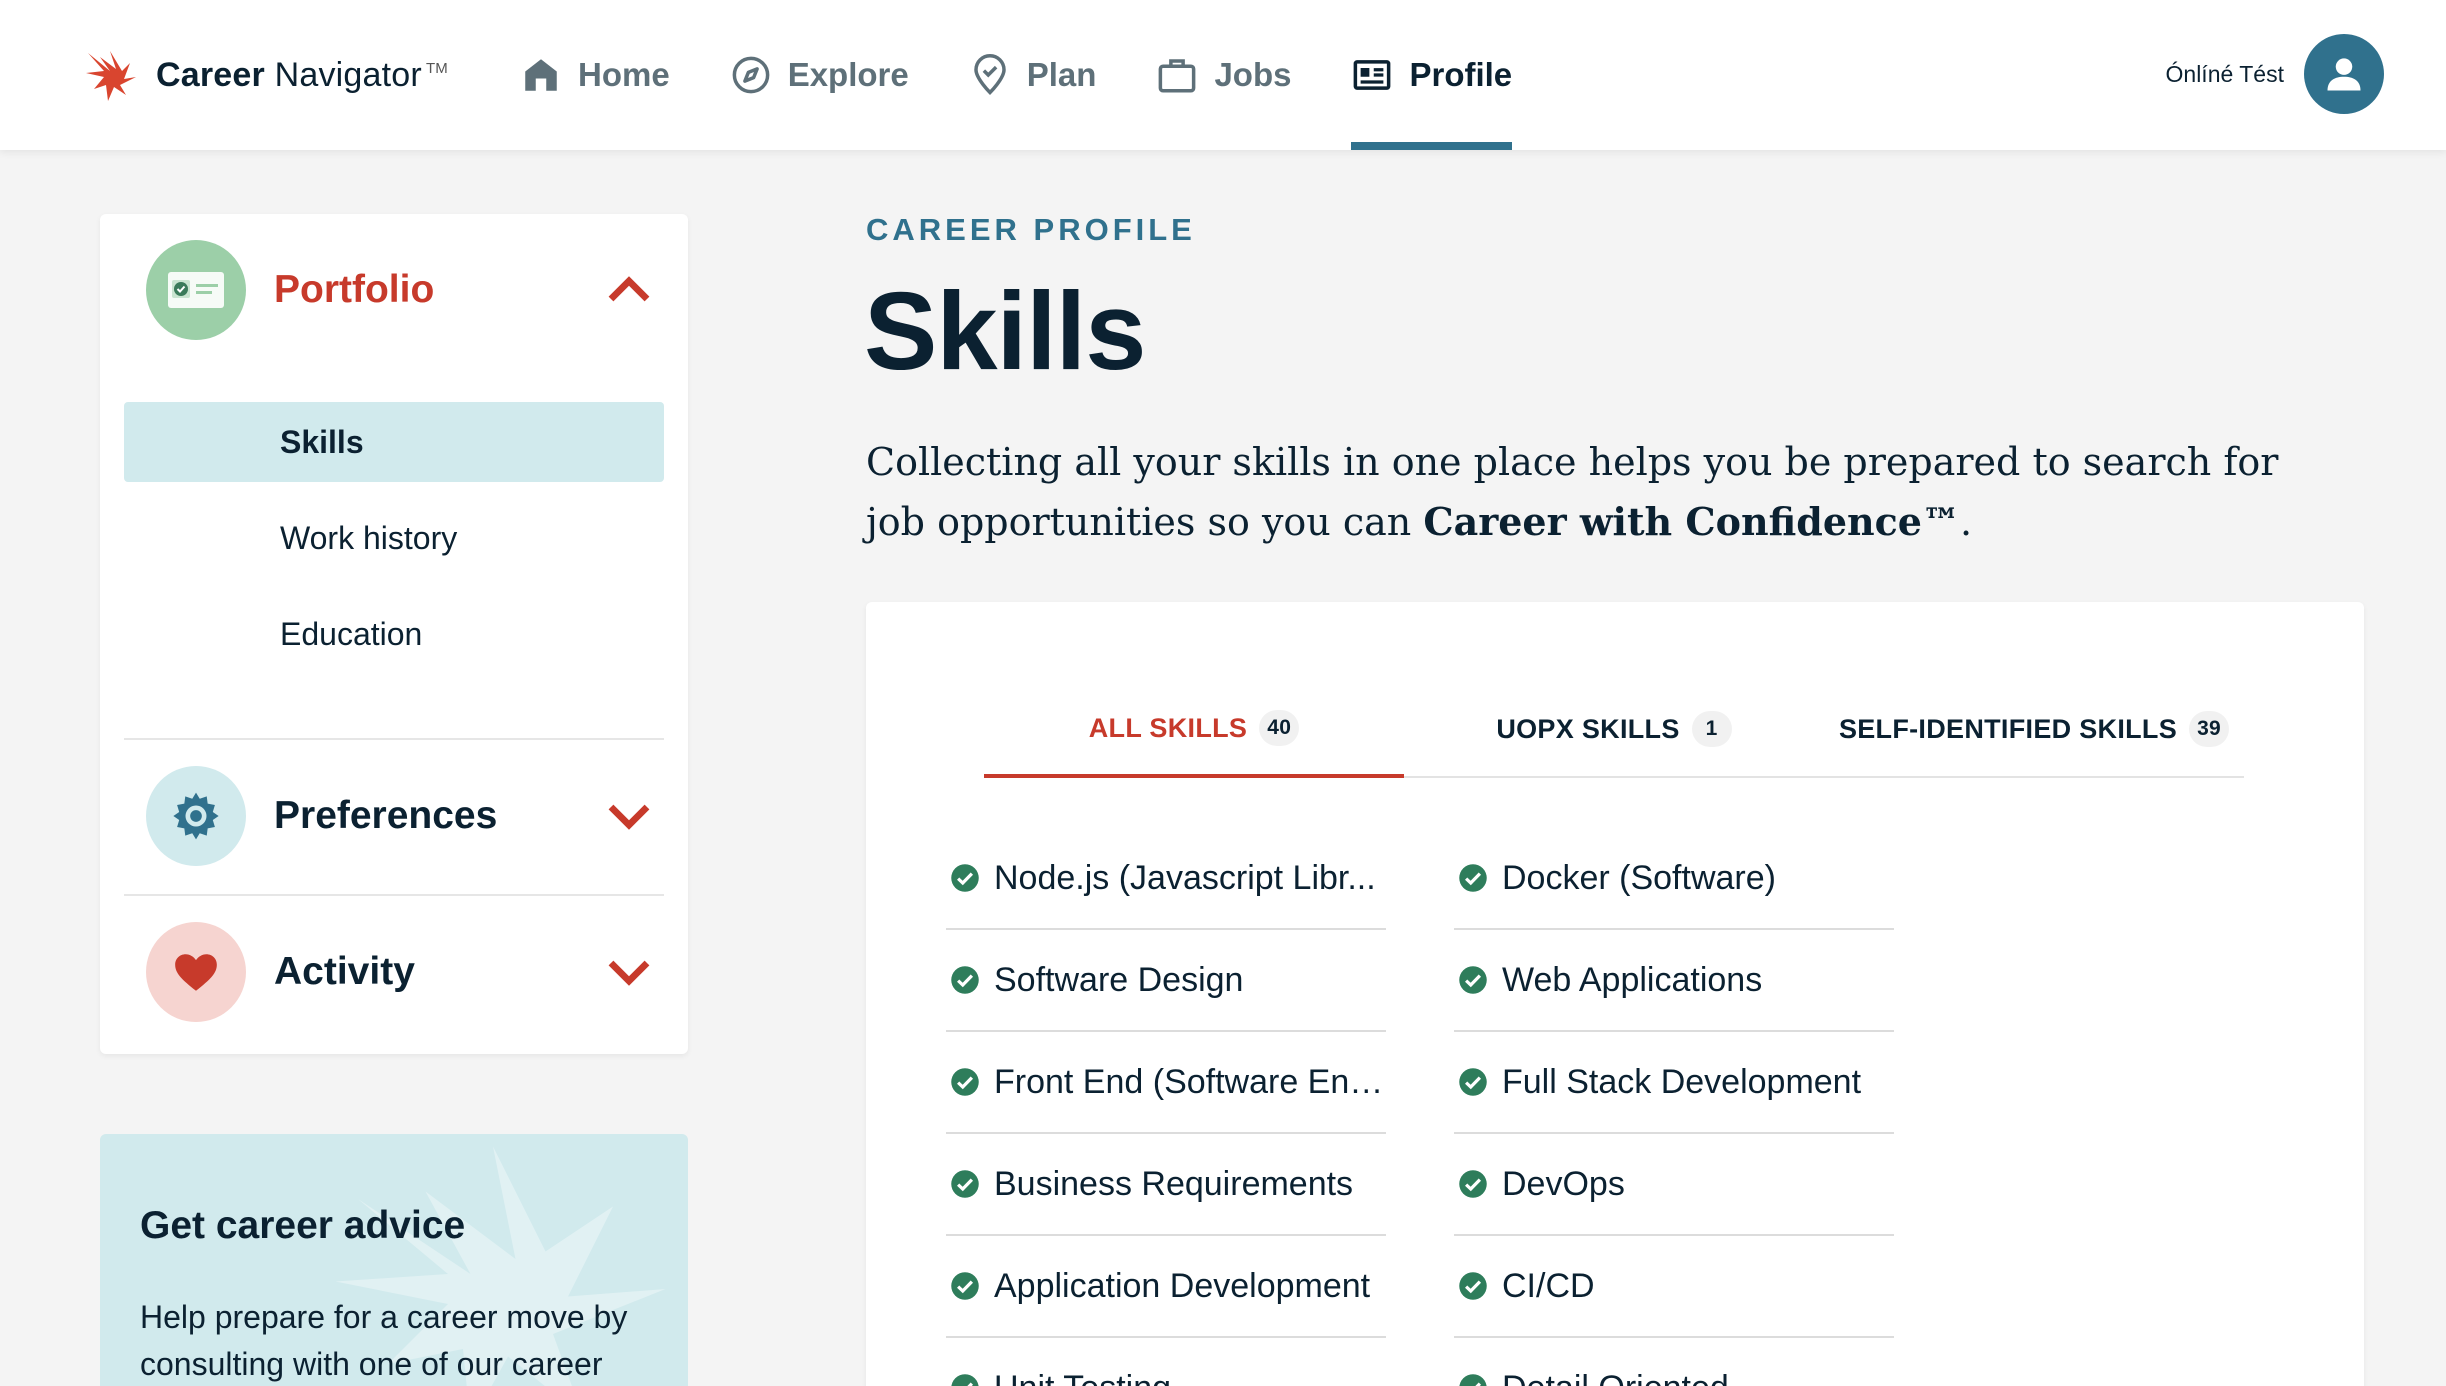  What do you see at coordinates (348, 74) in the screenshot?
I see `brand-name: Navigator` at bounding box center [348, 74].